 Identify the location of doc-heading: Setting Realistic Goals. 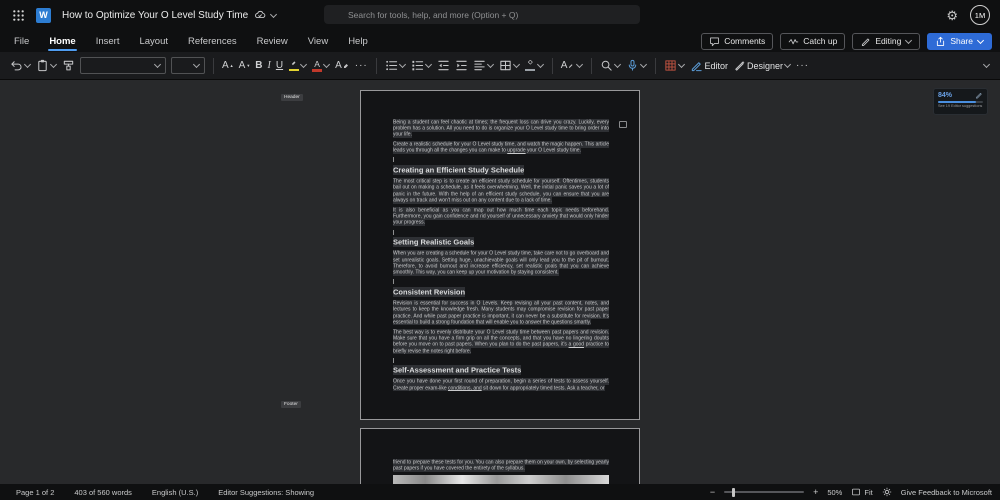
(501, 242).